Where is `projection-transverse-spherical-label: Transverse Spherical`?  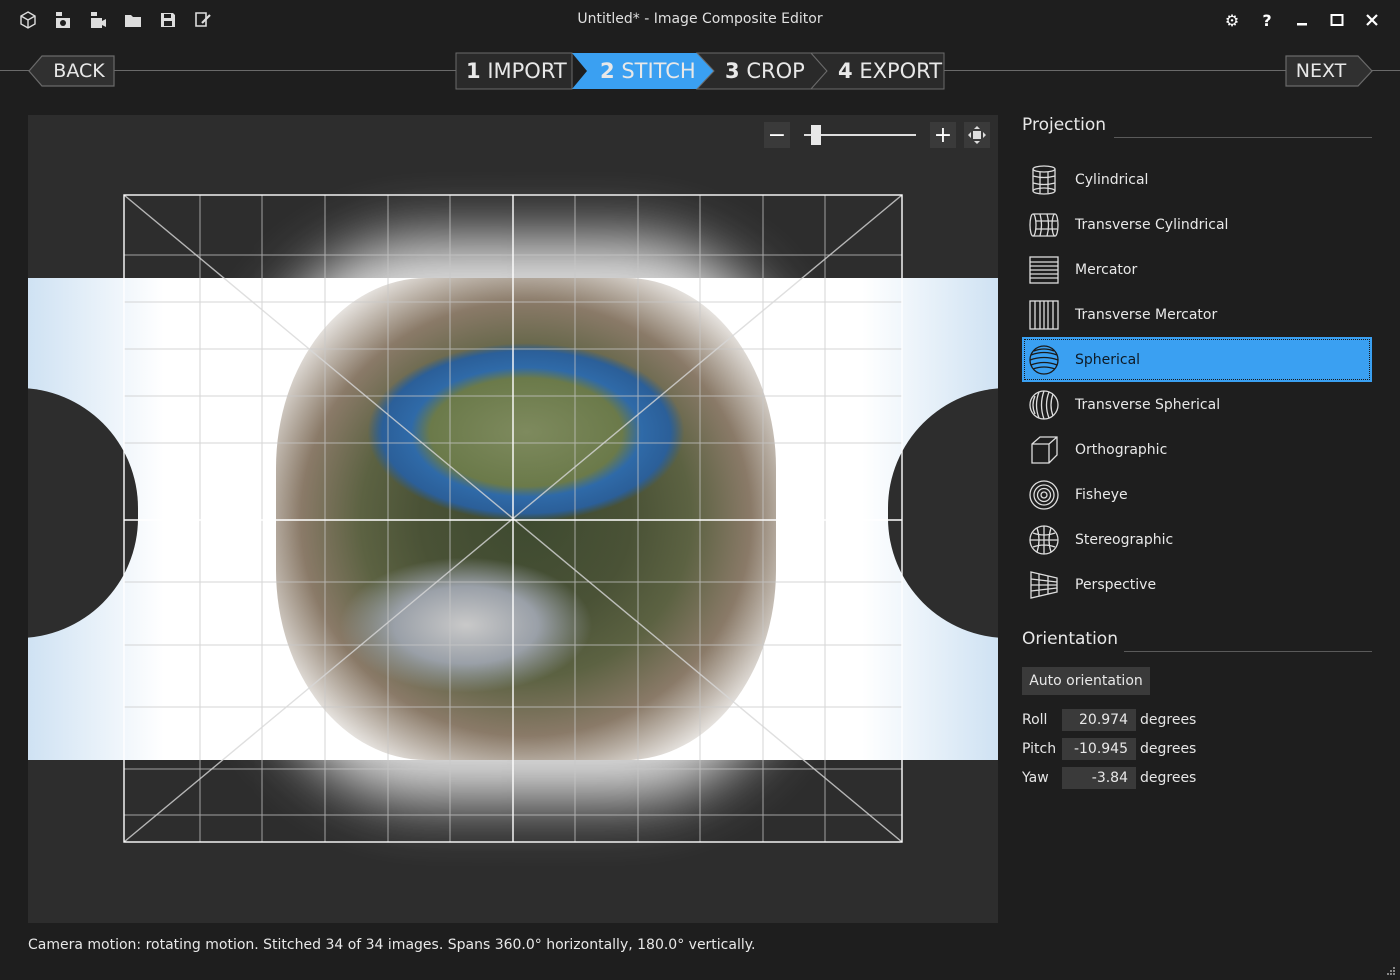 projection-transverse-spherical-label: Transverse Spherical is located at coordinates (1148, 404).